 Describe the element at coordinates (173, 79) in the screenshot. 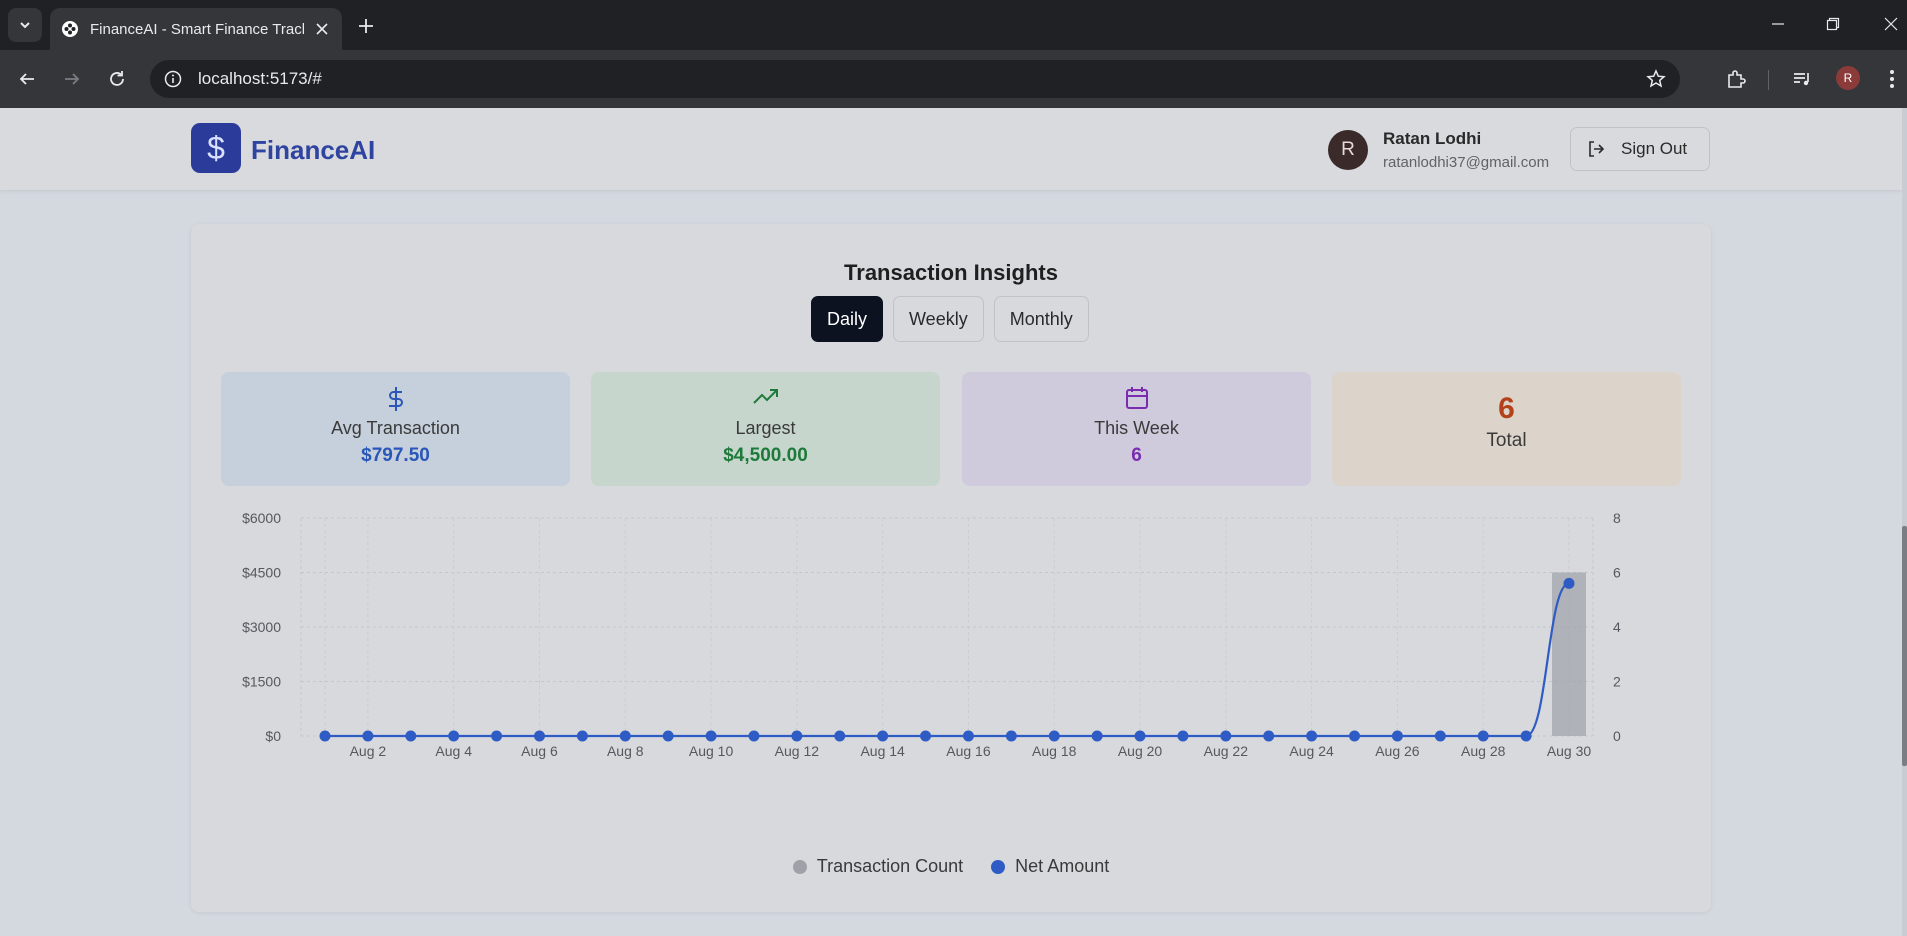

I see `site-info-icon` at that location.